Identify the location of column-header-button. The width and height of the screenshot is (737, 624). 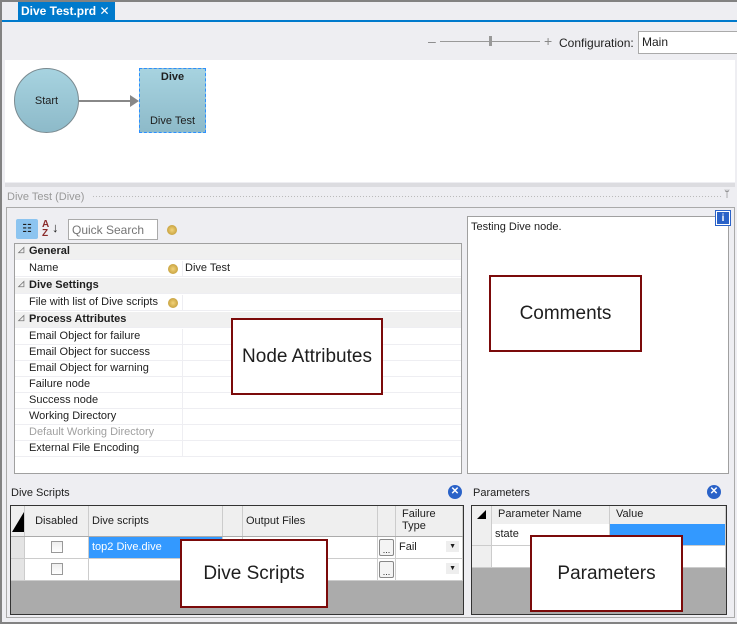
(387, 521).